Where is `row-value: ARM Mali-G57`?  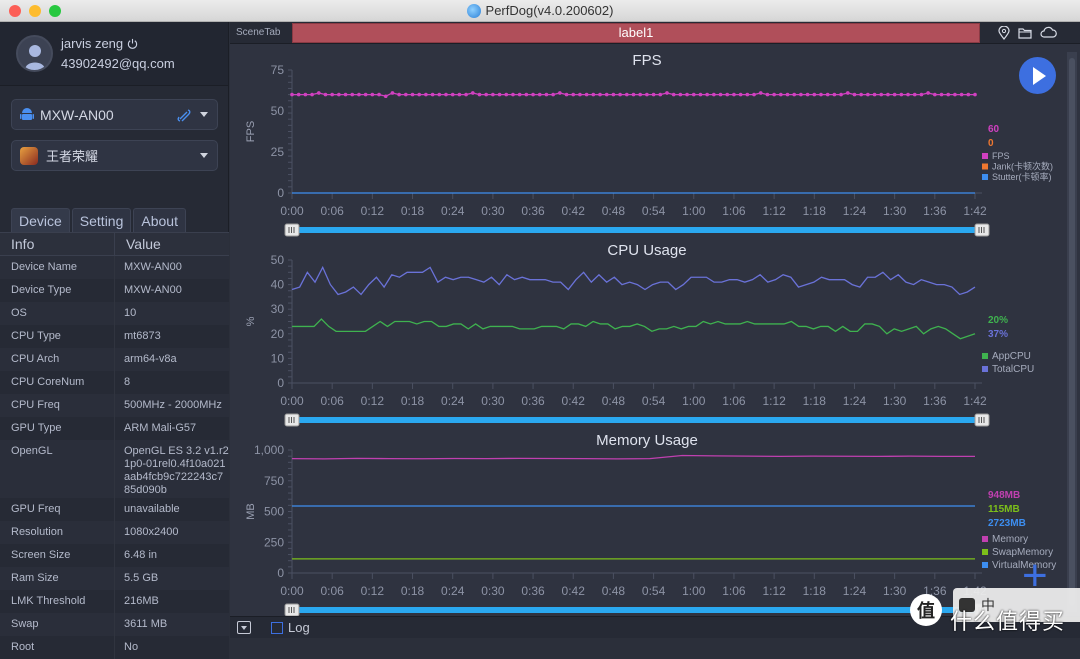 row-value: ARM Mali-G57 is located at coordinates (160, 428).